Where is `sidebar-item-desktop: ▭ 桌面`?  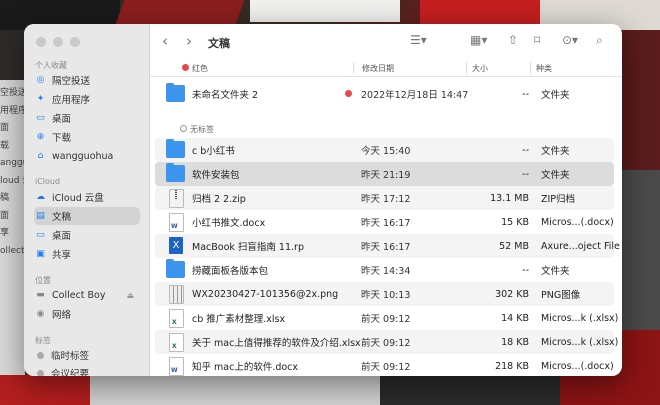 sidebar-item-desktop: ▭ 桌面 is located at coordinates (87, 118).